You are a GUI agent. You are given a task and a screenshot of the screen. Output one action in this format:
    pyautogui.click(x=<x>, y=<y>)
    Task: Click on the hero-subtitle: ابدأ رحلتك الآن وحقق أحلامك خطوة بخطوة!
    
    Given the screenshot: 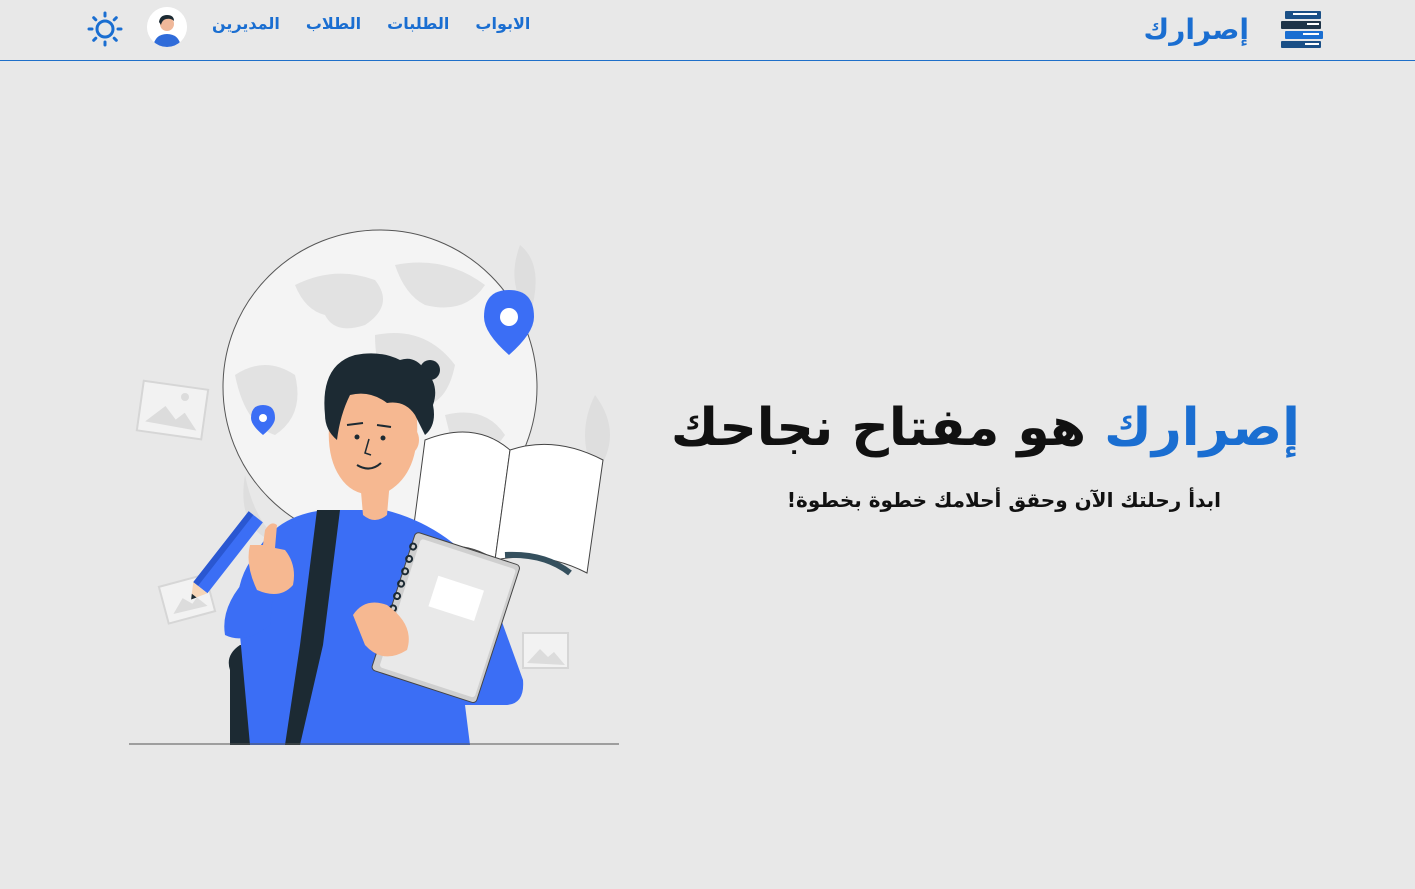 What is the action you would take?
    pyautogui.click(x=1003, y=500)
    